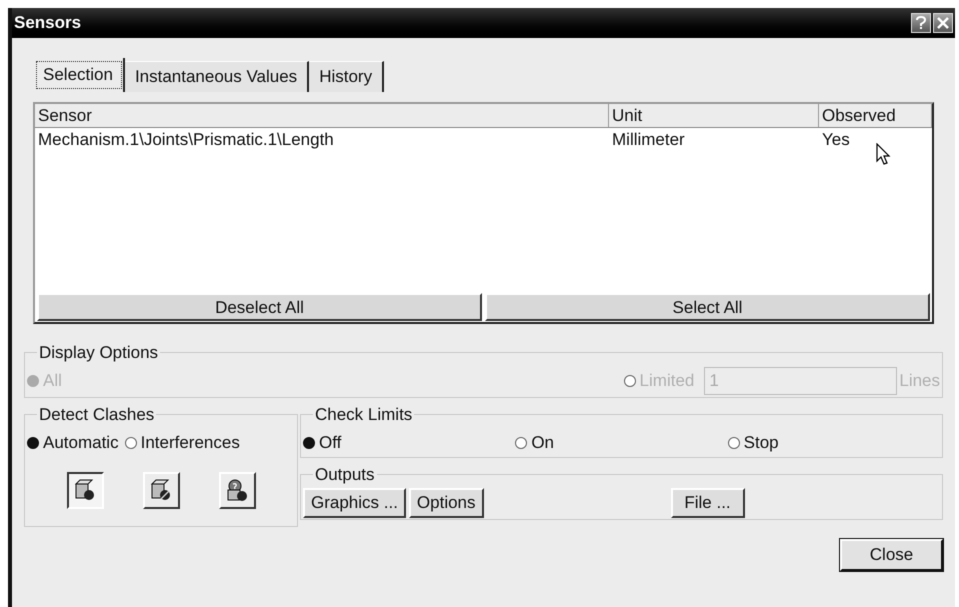 The width and height of the screenshot is (959, 607). Describe the element at coordinates (182, 443) in the screenshot. I see `radio-button: Interferences` at that location.